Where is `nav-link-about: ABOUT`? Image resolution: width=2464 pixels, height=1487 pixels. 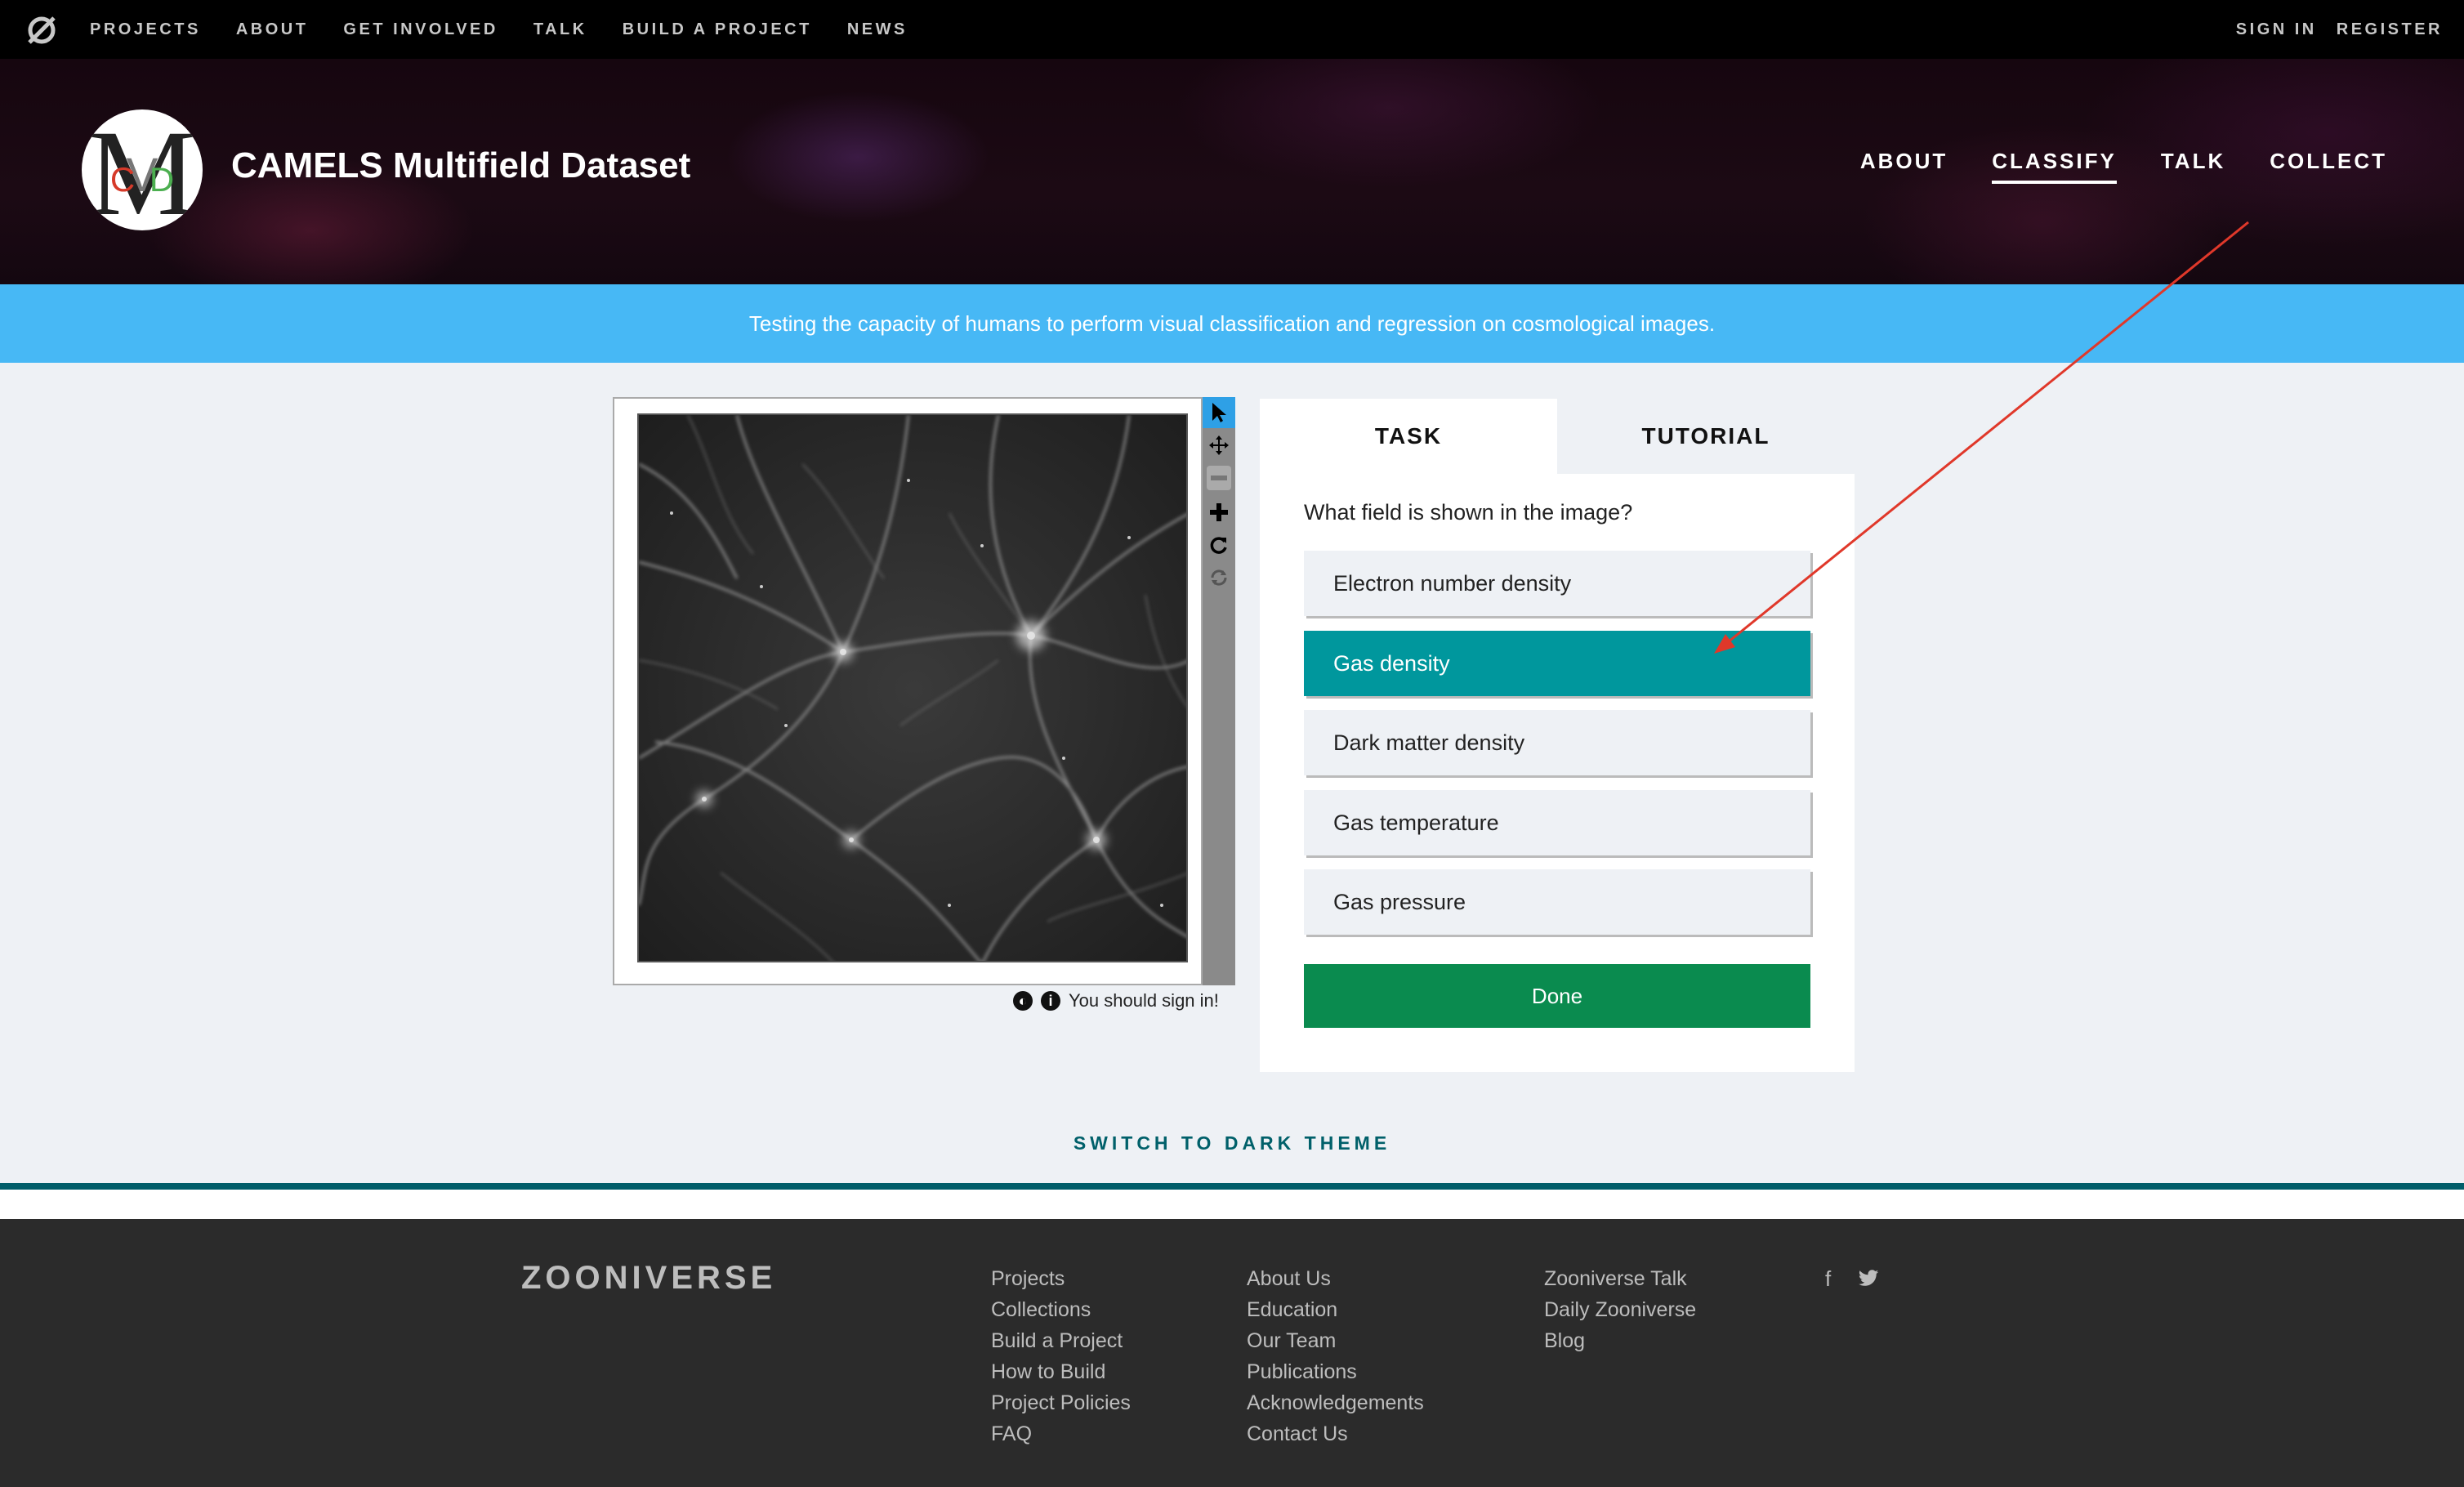 nav-link-about: ABOUT is located at coordinates (272, 29).